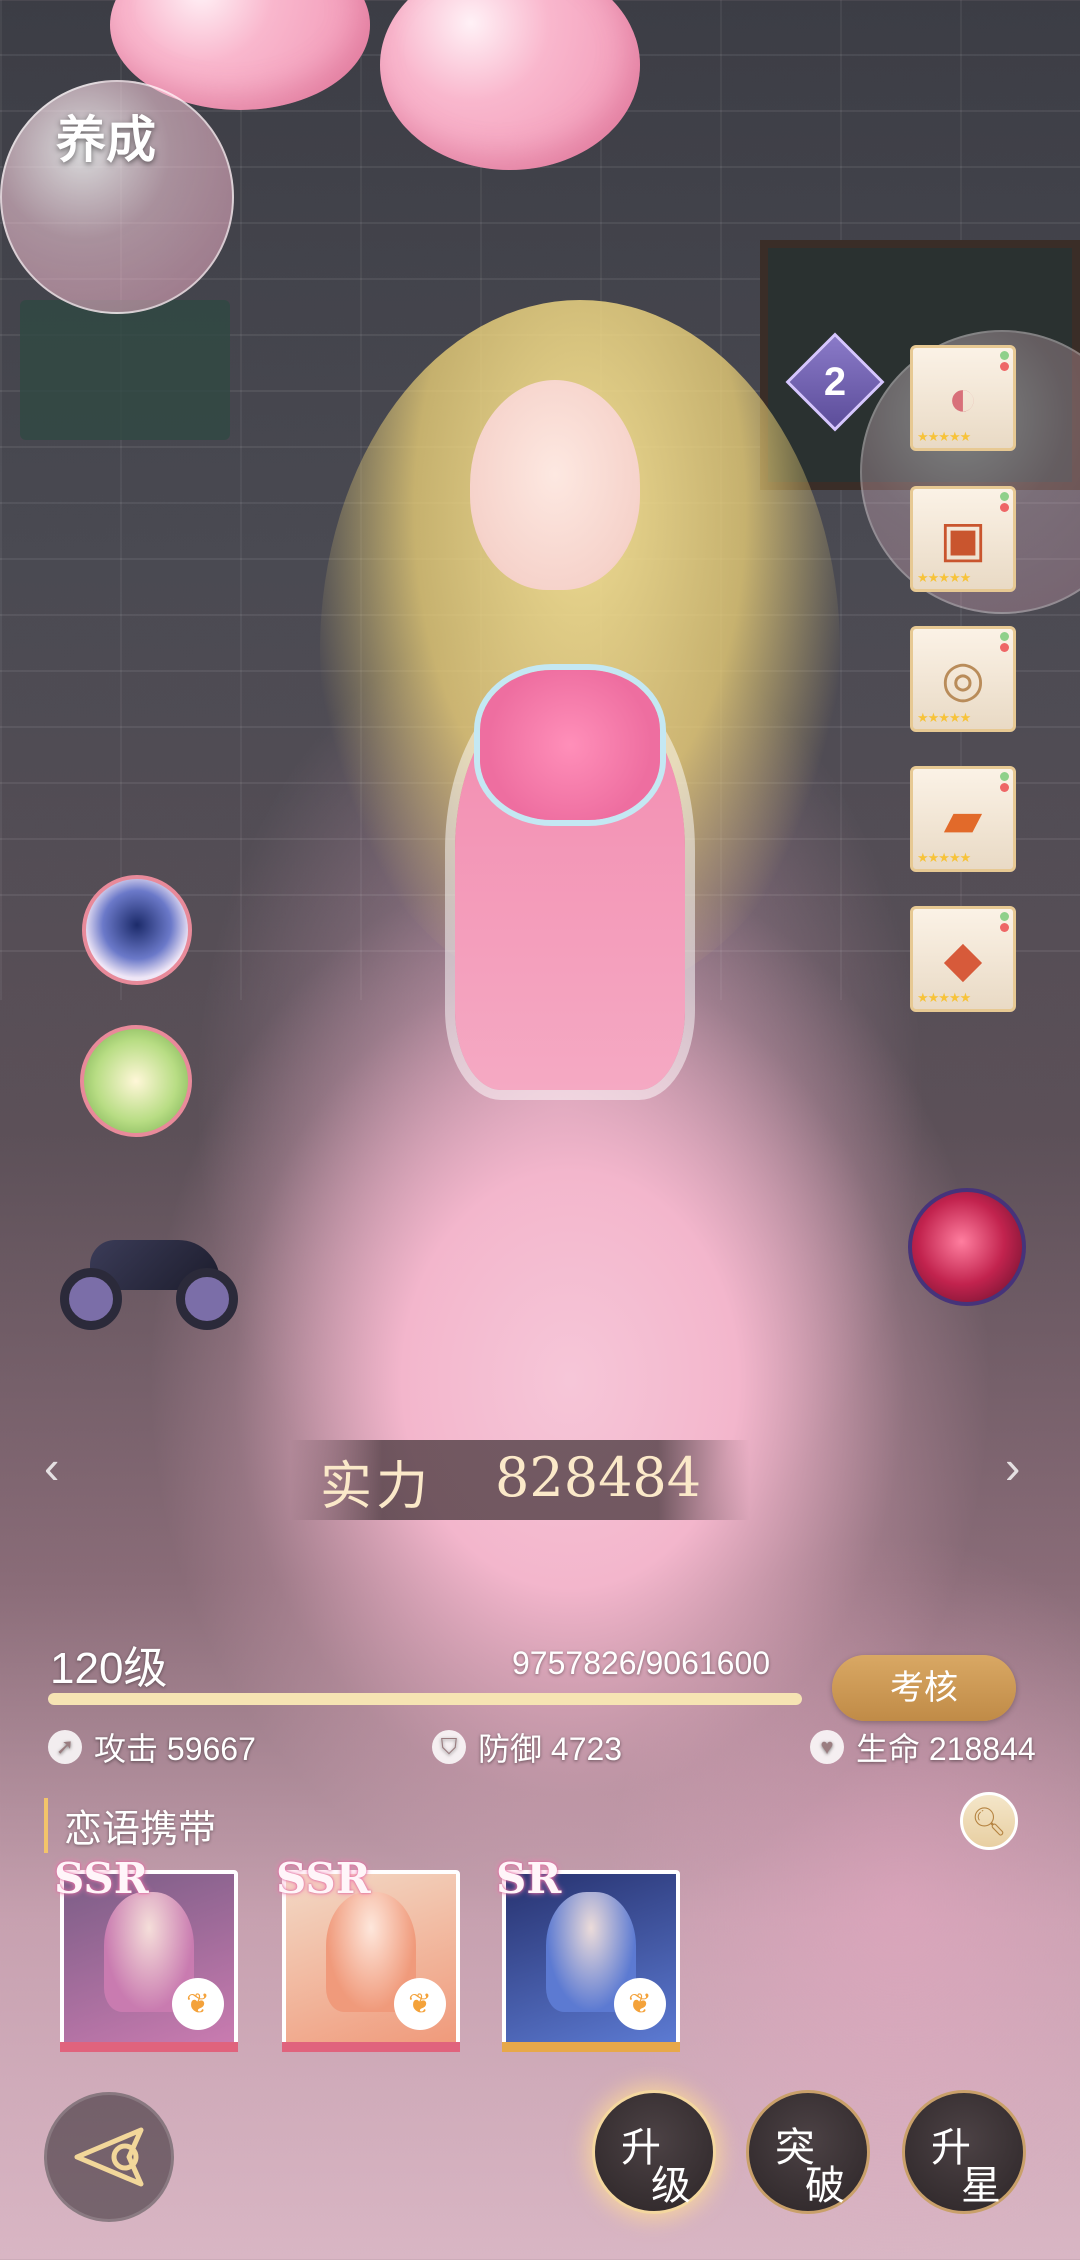  I want to click on motorcycle-vehicle, so click(150, 1275).